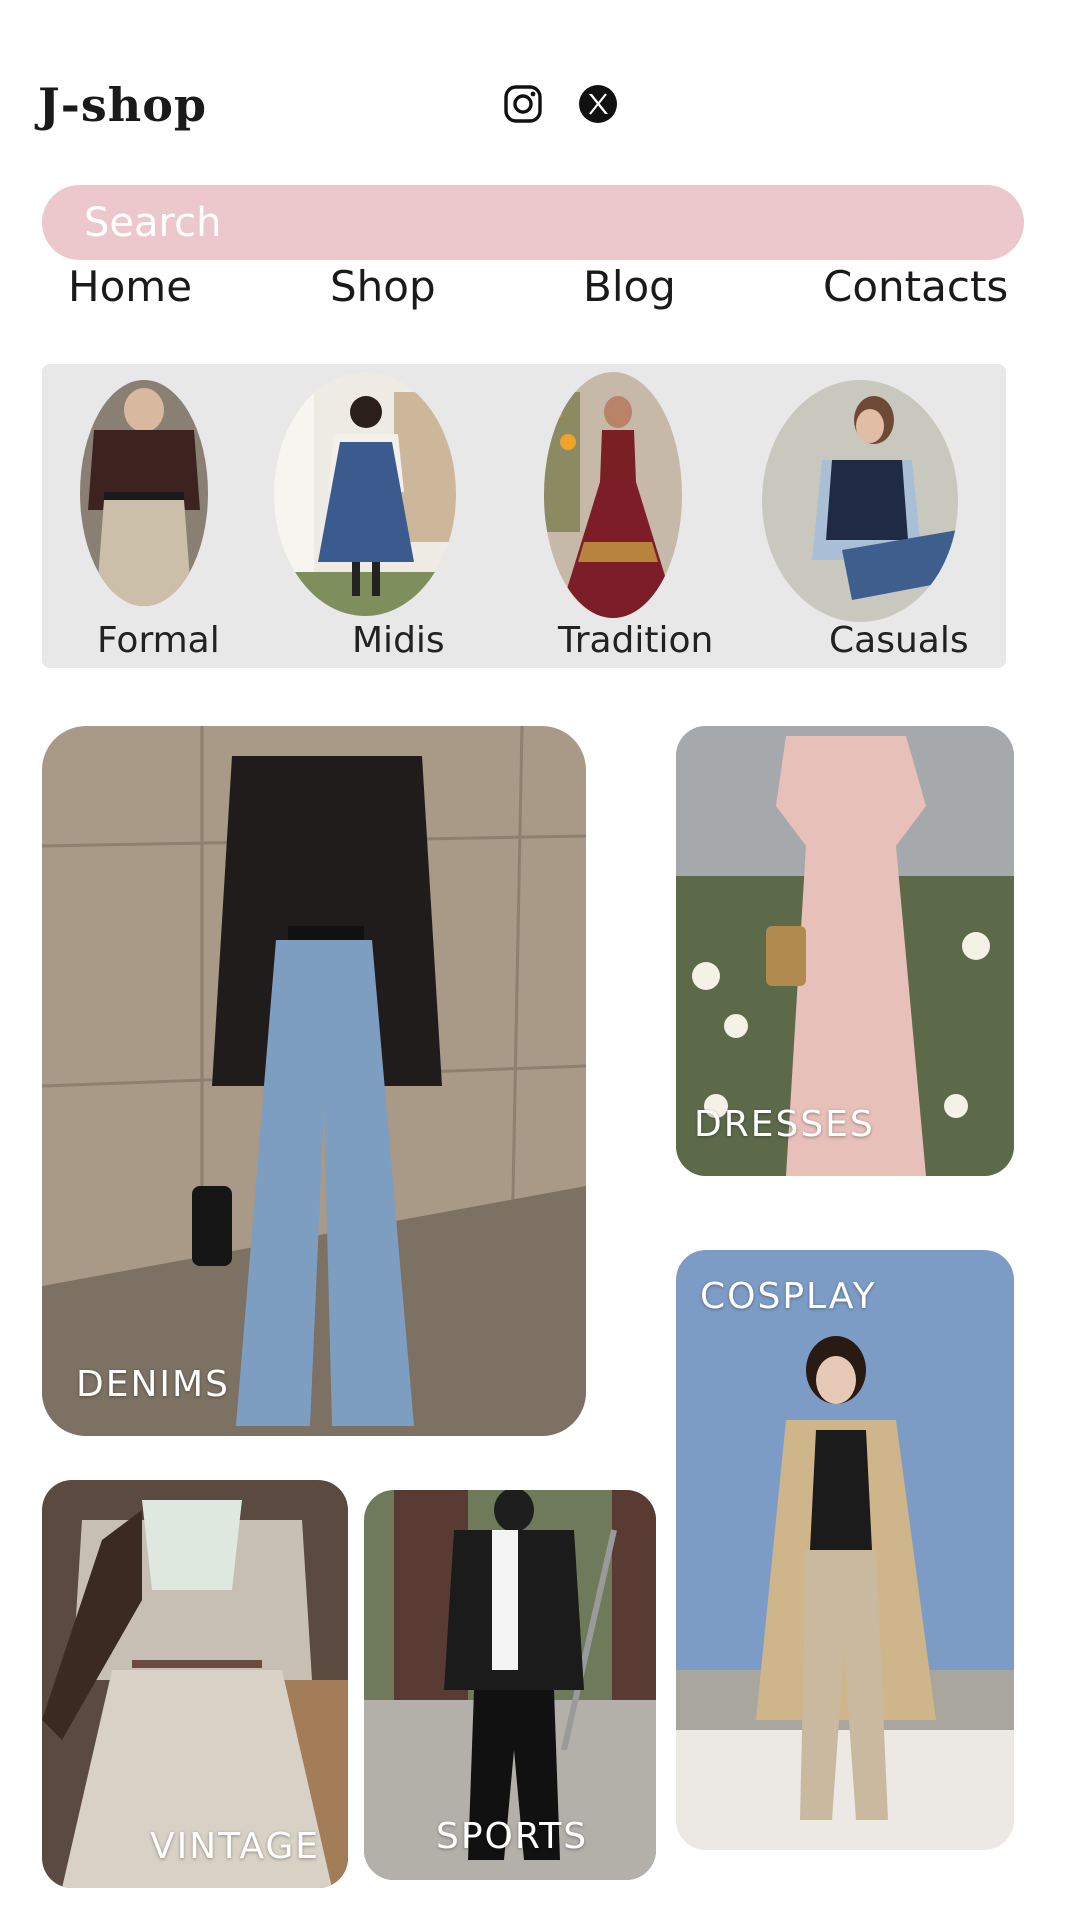  Describe the element at coordinates (860, 501) in the screenshot. I see `category-casuals-image` at that location.